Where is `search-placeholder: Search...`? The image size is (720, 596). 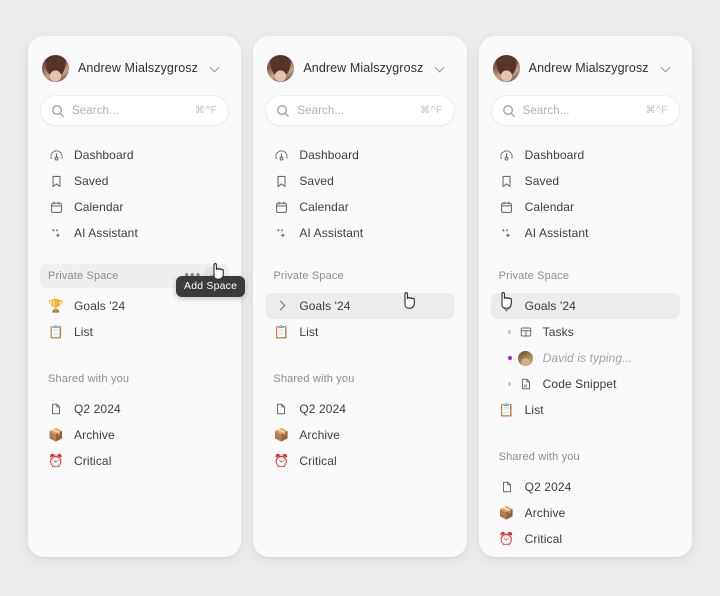 search-placeholder: Search... is located at coordinates (546, 110).